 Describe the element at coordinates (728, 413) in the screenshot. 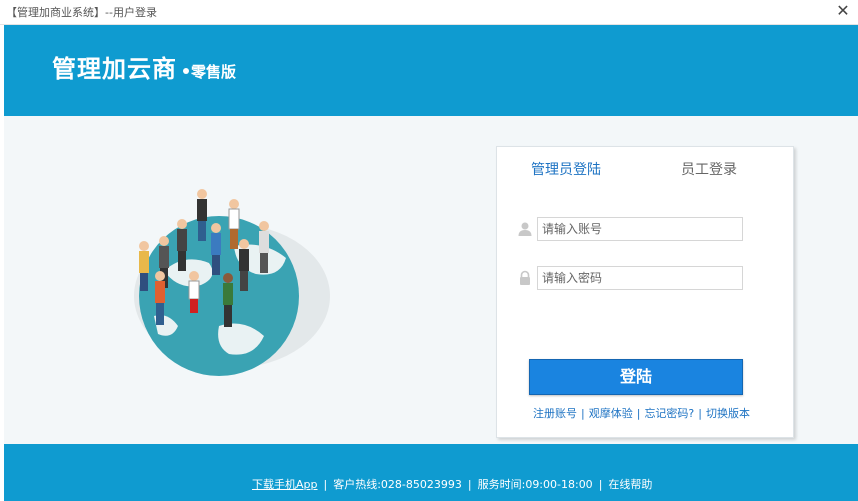

I see `switch-version-link: 切换版本` at that location.